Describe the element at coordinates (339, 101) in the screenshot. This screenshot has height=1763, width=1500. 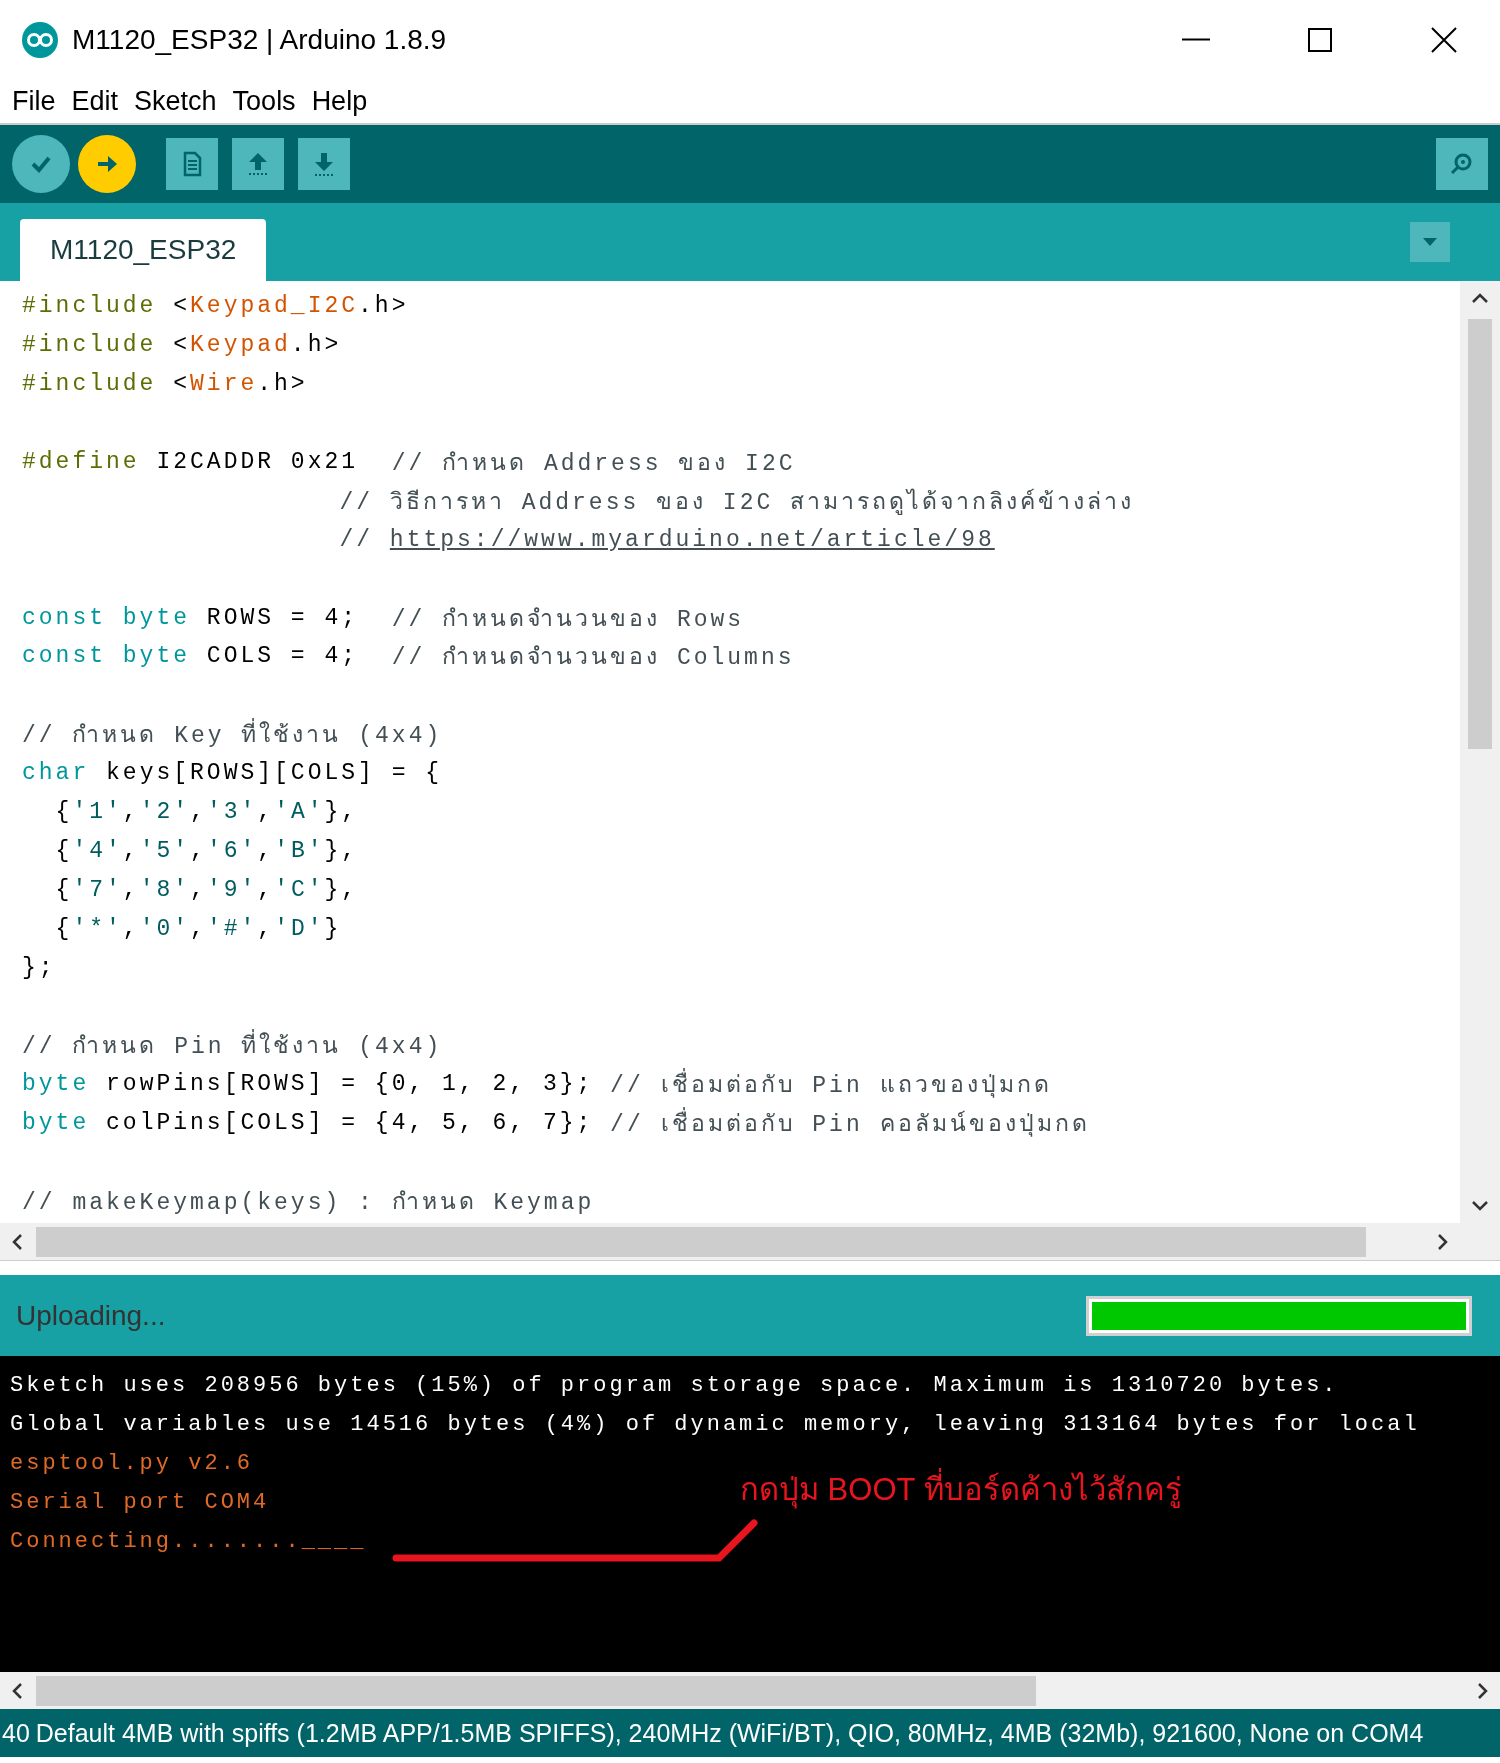
I see `menu-item: Help` at that location.